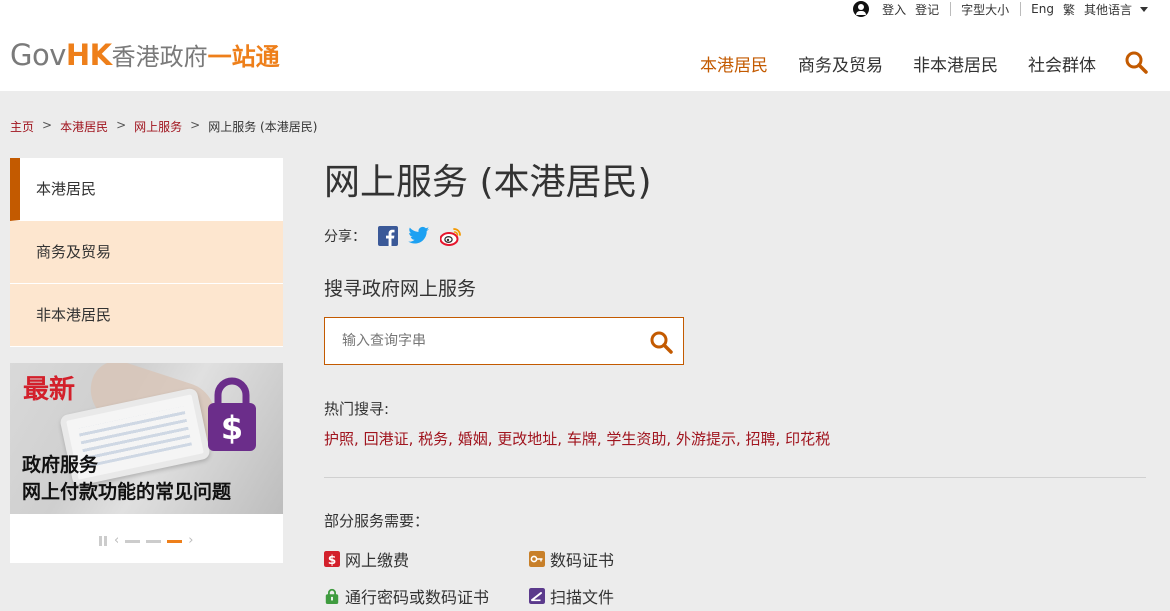 This screenshot has height=611, width=1170. I want to click on sidebar-item-business: 商务及贸易, so click(146, 252).